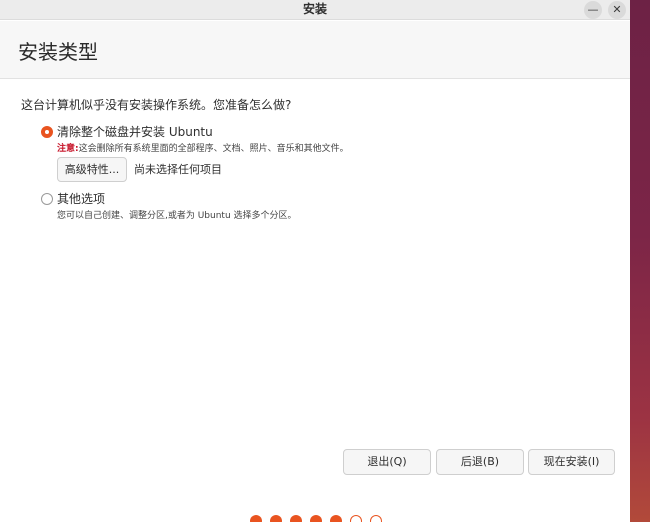 The height and width of the screenshot is (522, 650). I want to click on quit-button: 退出(Q), so click(387, 462).